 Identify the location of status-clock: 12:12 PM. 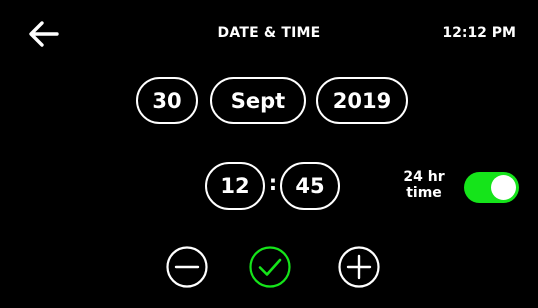
(479, 33).